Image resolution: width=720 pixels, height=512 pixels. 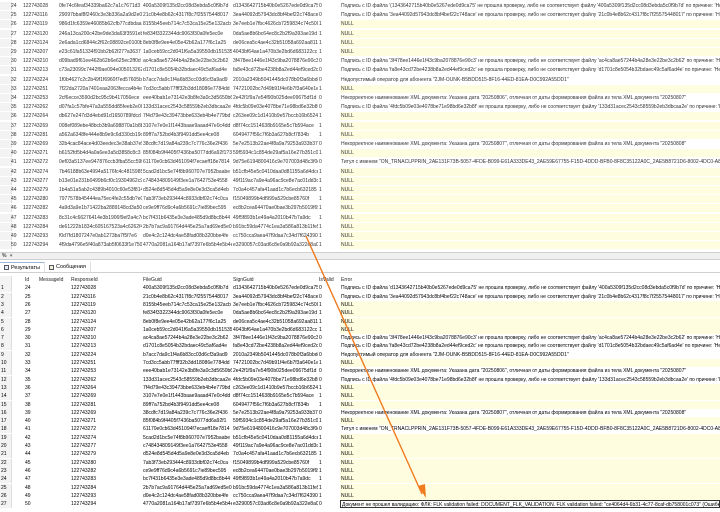 What do you see at coordinates (187, 387) in the screenshot?
I see `cell-fguid: 7f4d79e43c39473bbe633eb4b4e779bd` at bounding box center [187, 387].